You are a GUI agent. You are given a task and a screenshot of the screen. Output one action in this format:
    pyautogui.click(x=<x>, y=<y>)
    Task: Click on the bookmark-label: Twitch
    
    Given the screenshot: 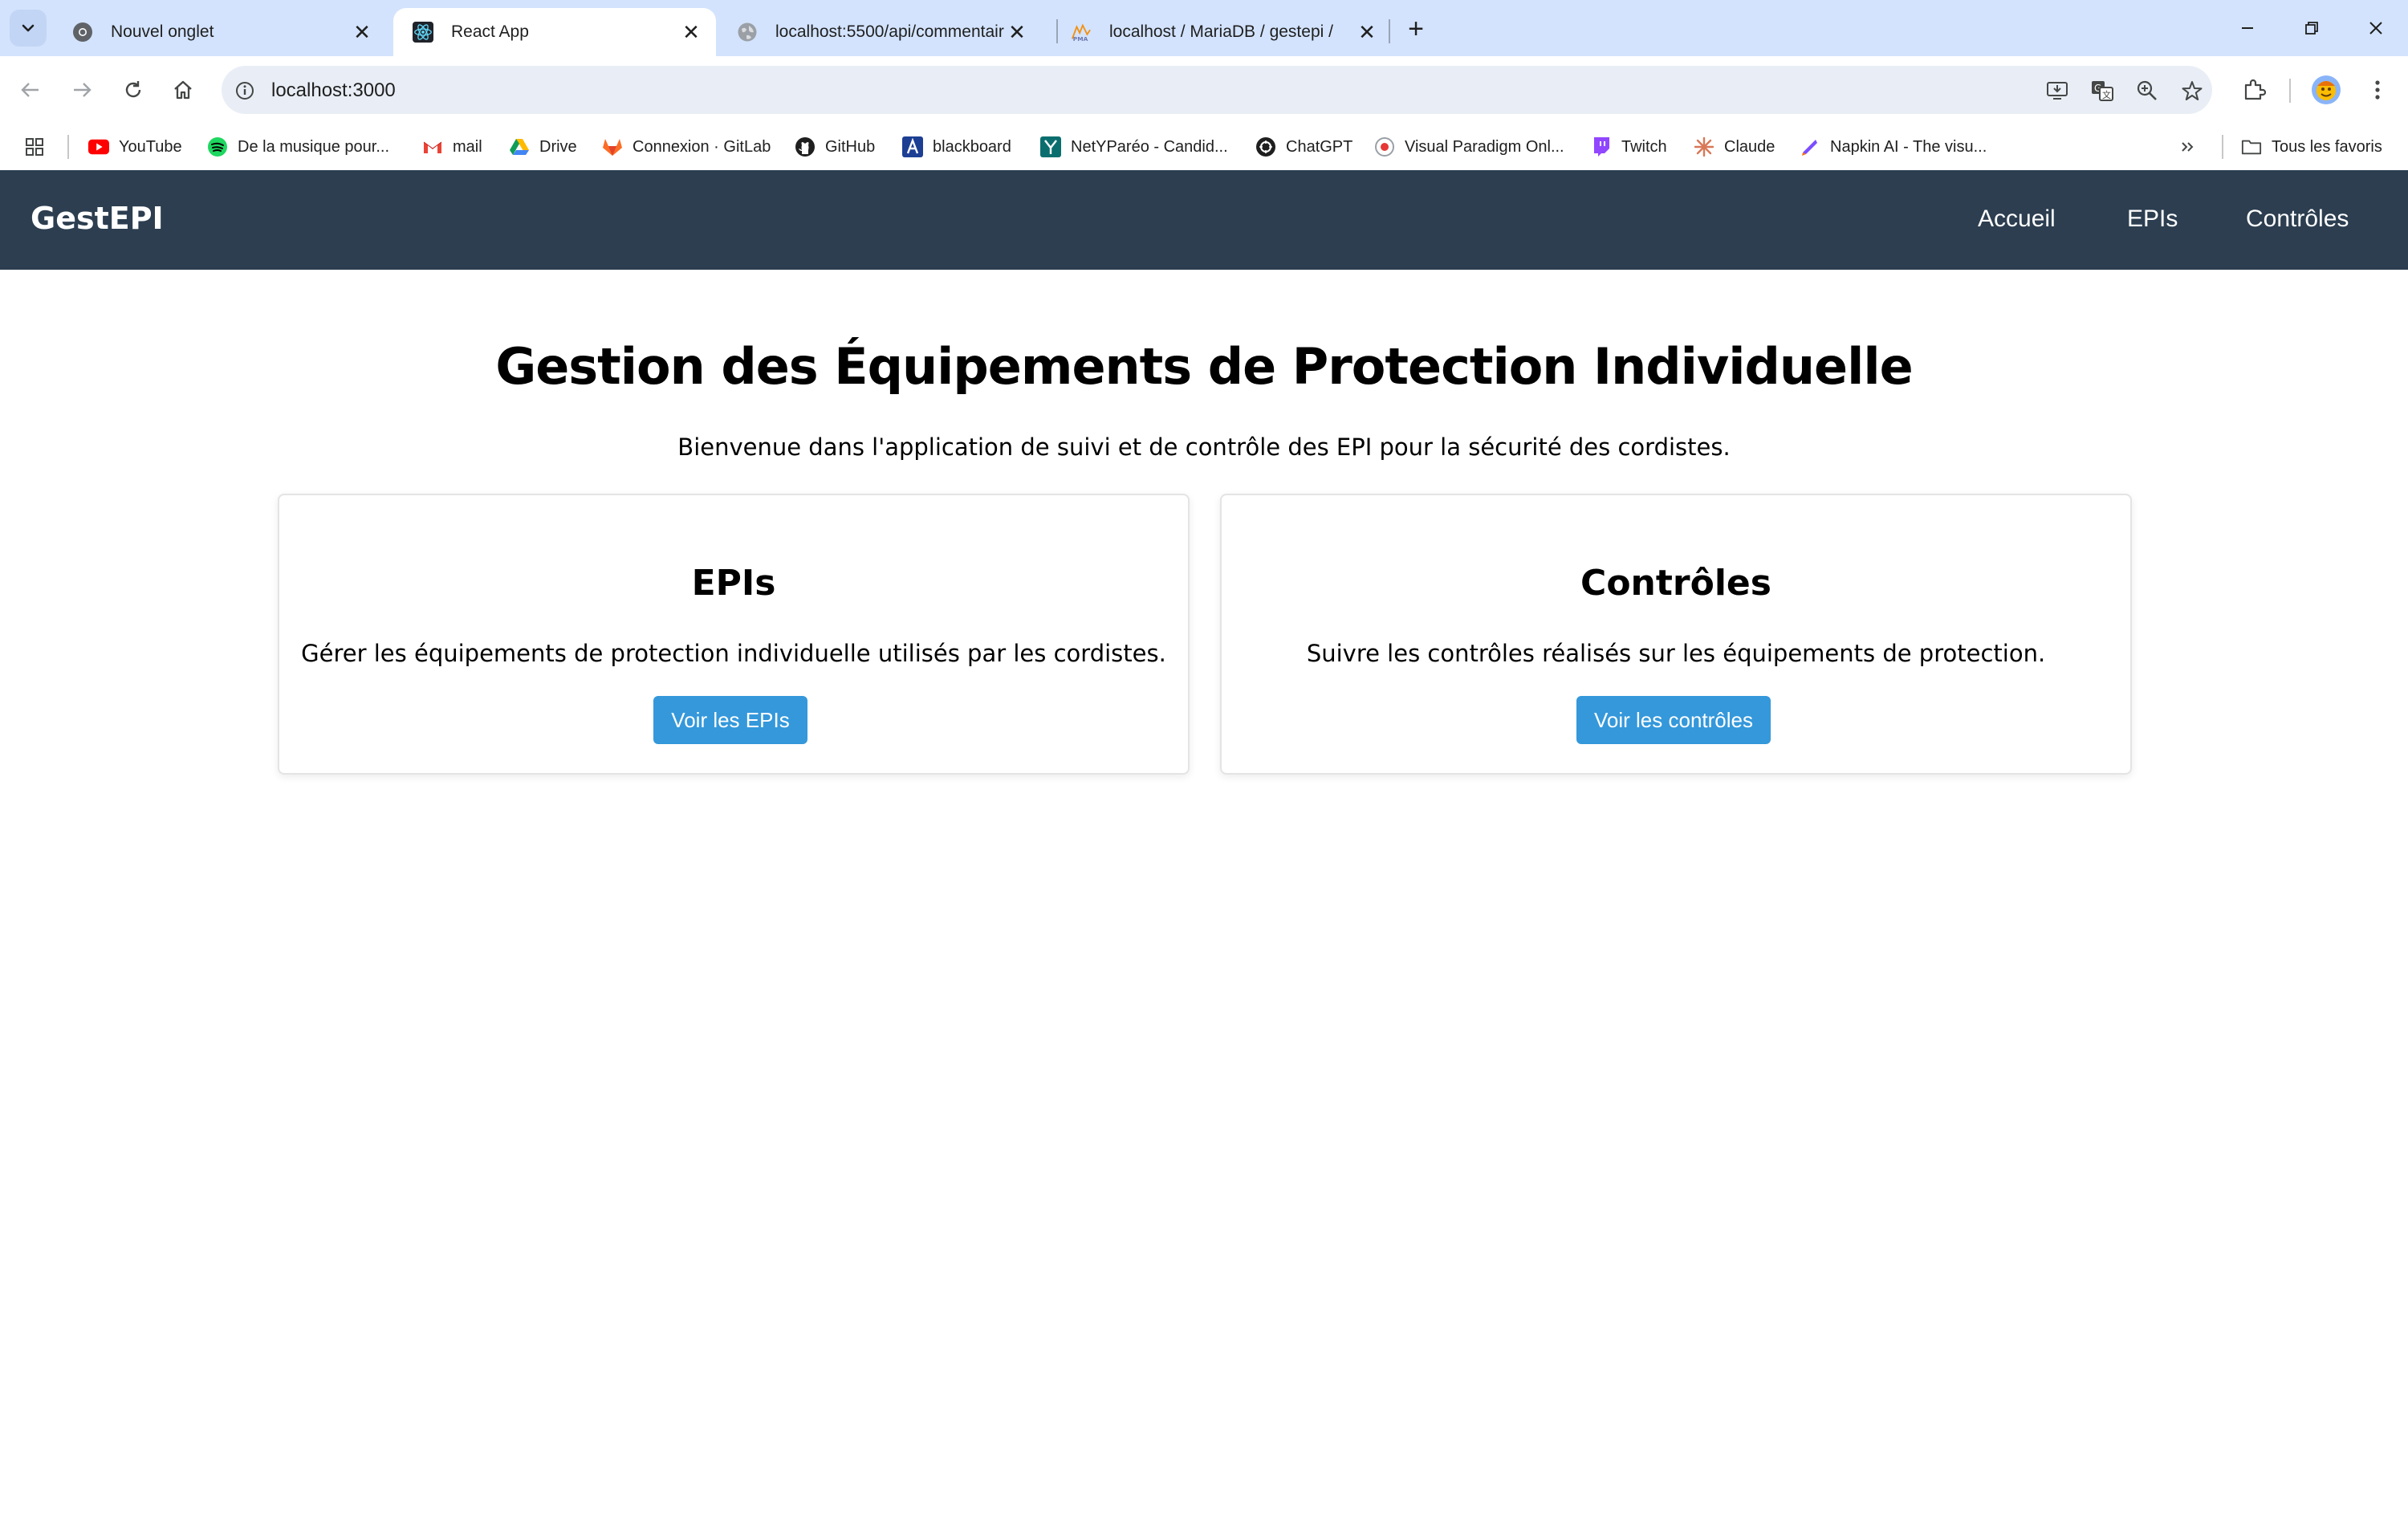 What is the action you would take?
    pyautogui.click(x=1644, y=146)
    